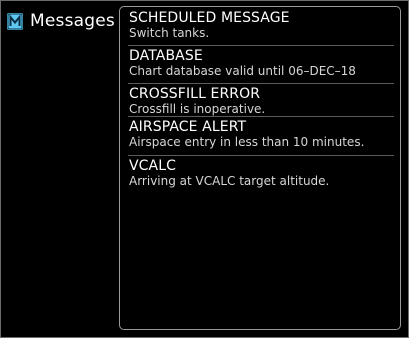 Image resolution: width=409 pixels, height=338 pixels. I want to click on message-title: CROSSFILL ERROR, so click(195, 94).